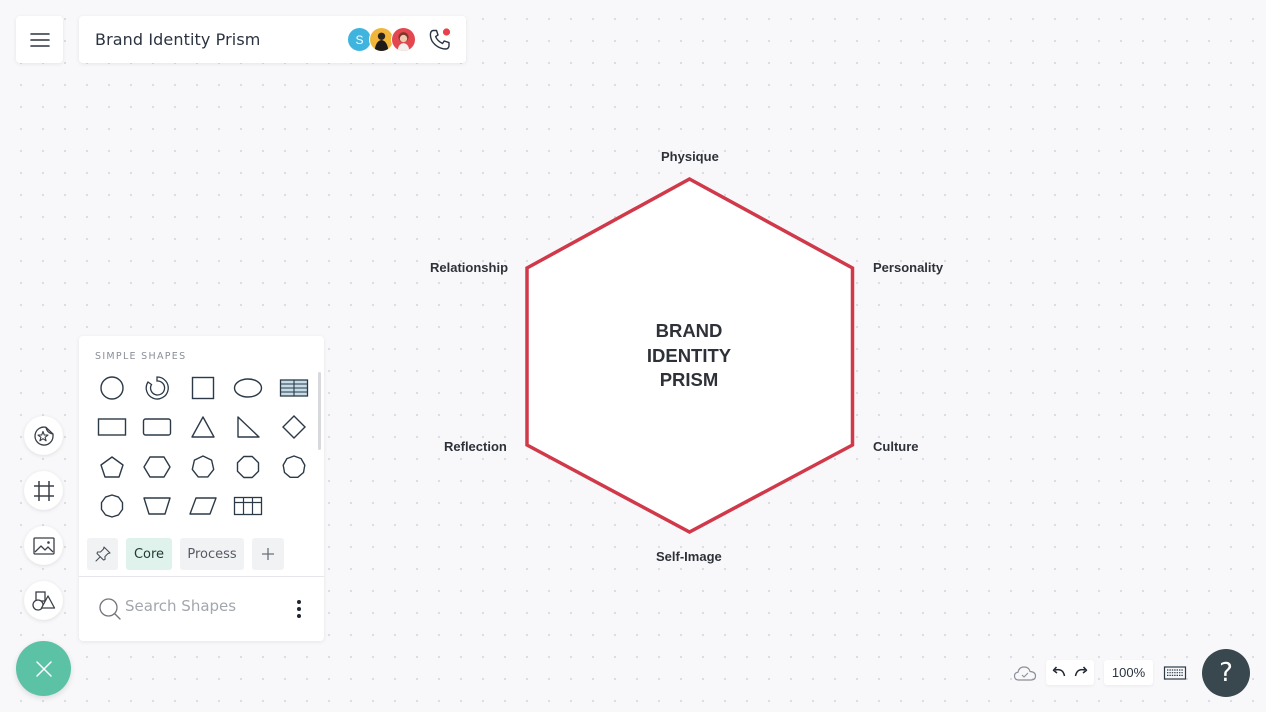 The image size is (1266, 712). Describe the element at coordinates (319, 411) in the screenshot. I see `shapes-scrollbar` at that location.